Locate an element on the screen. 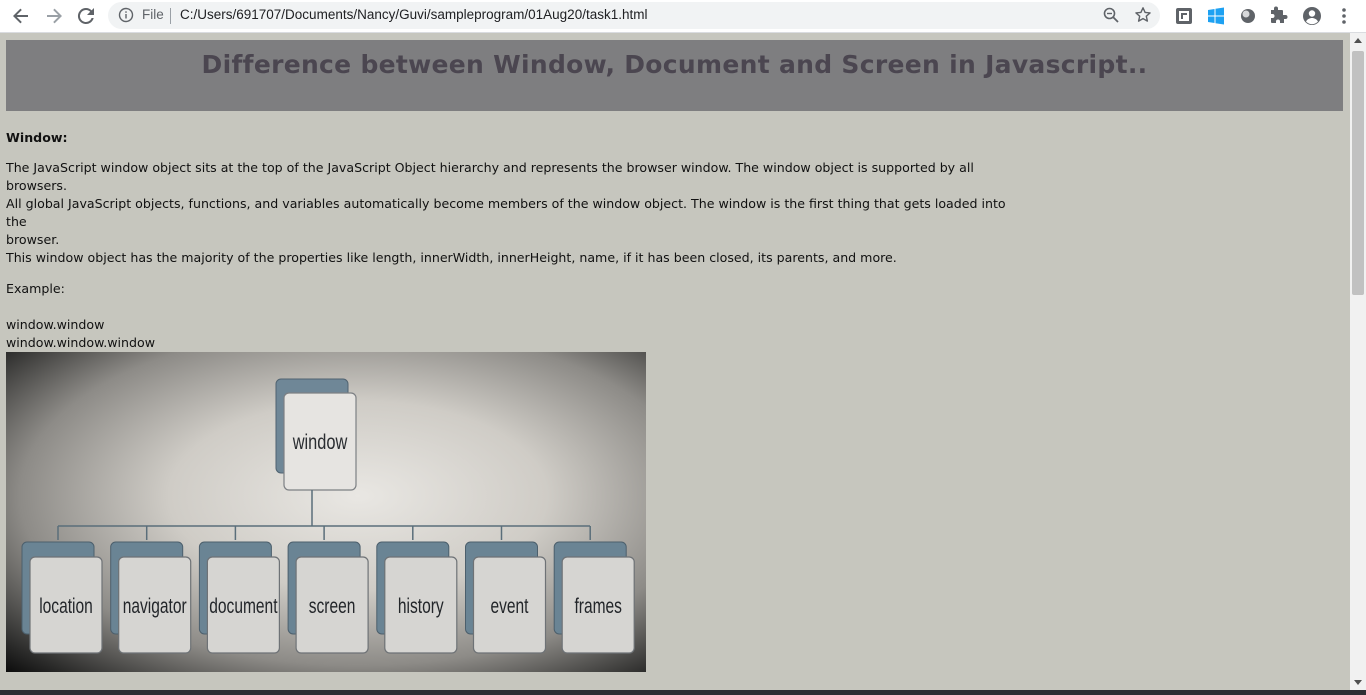 Image resolution: width=1366 pixels, height=695 pixels. child-node-label: location is located at coordinates (66, 606).